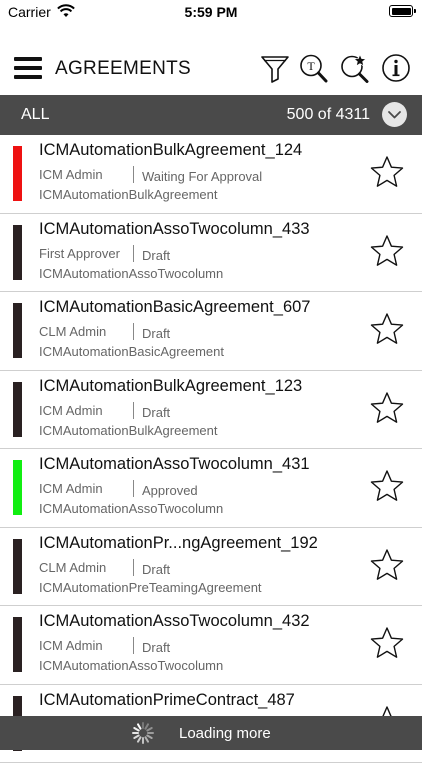 This screenshot has width=422, height=763. I want to click on agreement-name: ICMAutomationAssoTwocolumn_431, so click(174, 464).